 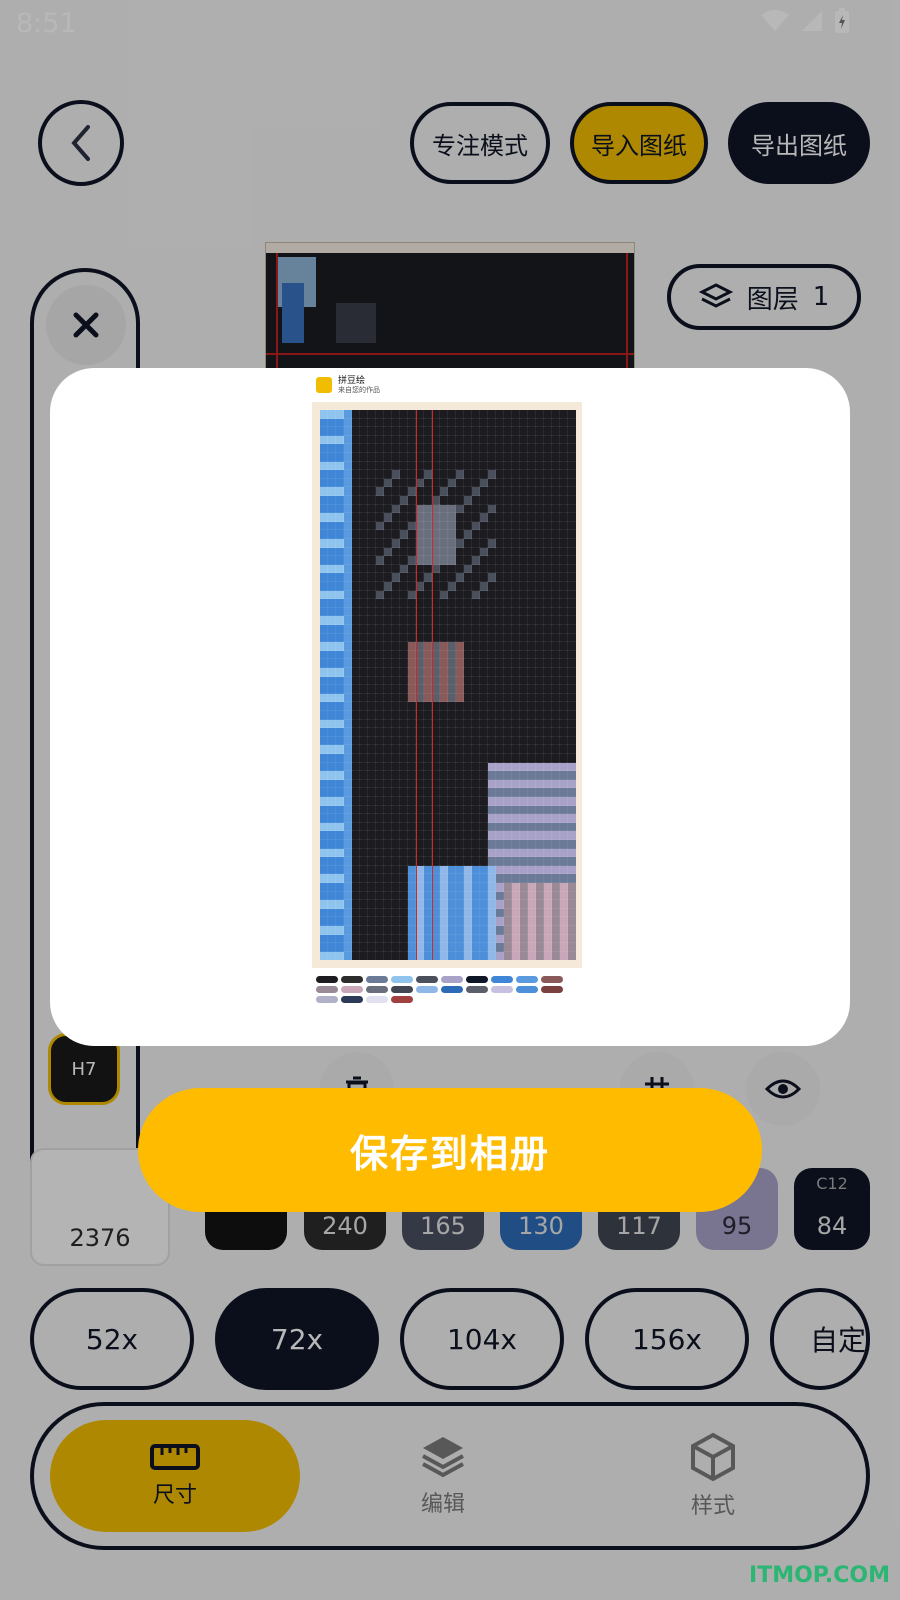 What do you see at coordinates (359, 390) in the screenshot?
I see `sheet-subtitle: 来自您的作品` at bounding box center [359, 390].